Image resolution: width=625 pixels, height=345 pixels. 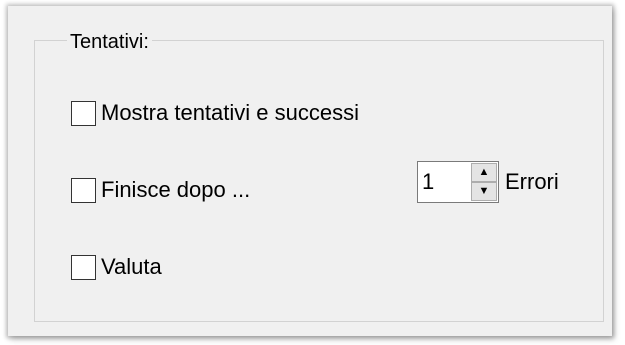 I want to click on show-attempts-option: Mostra tentativi e successi, so click(x=215, y=113).